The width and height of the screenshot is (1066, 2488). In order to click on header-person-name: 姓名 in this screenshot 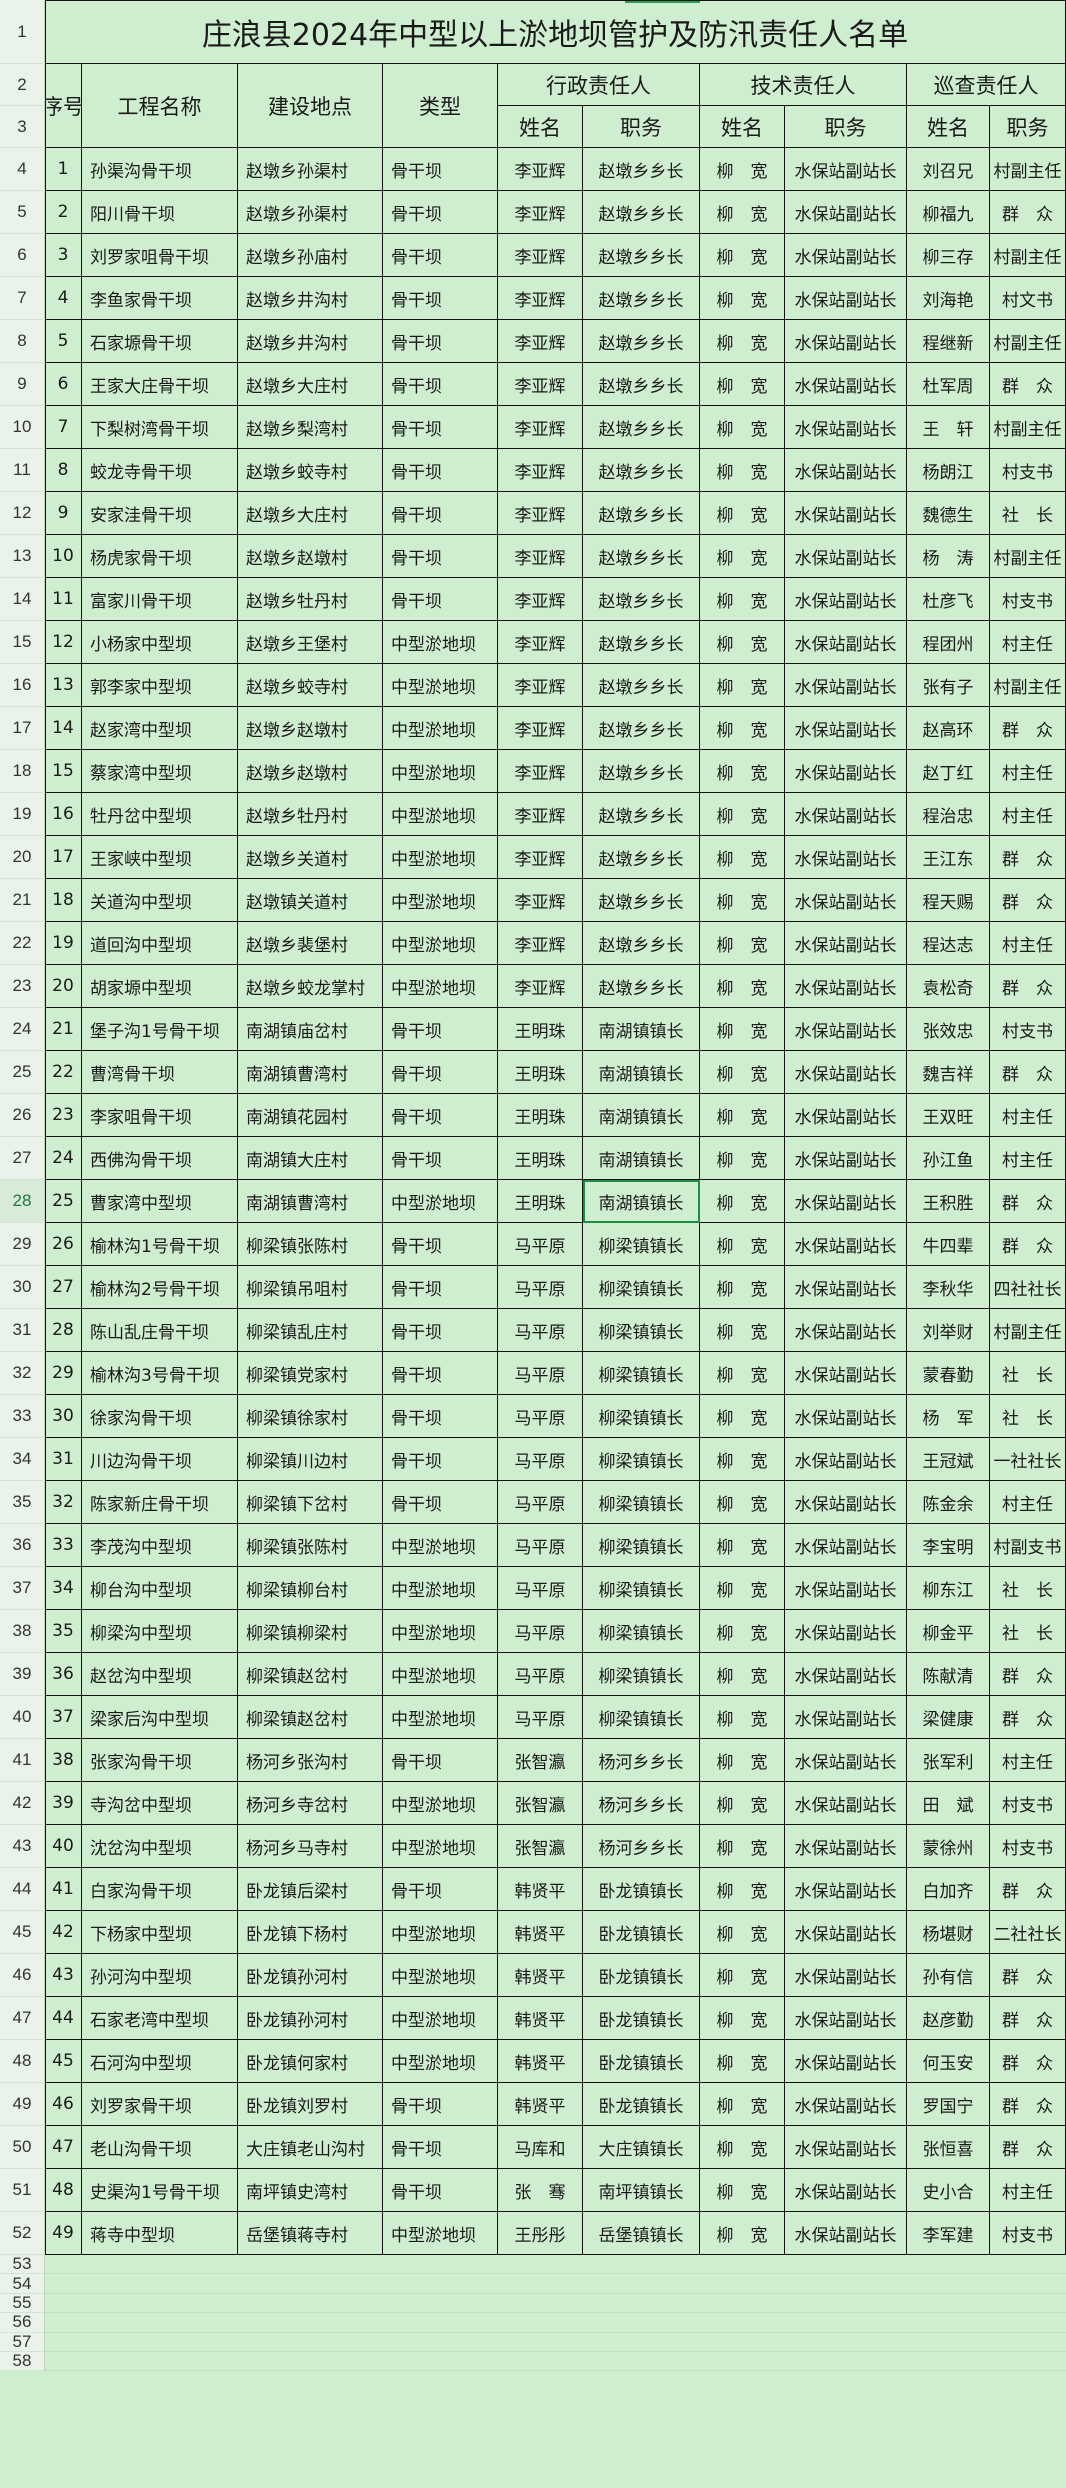, I will do `click(948, 127)`.